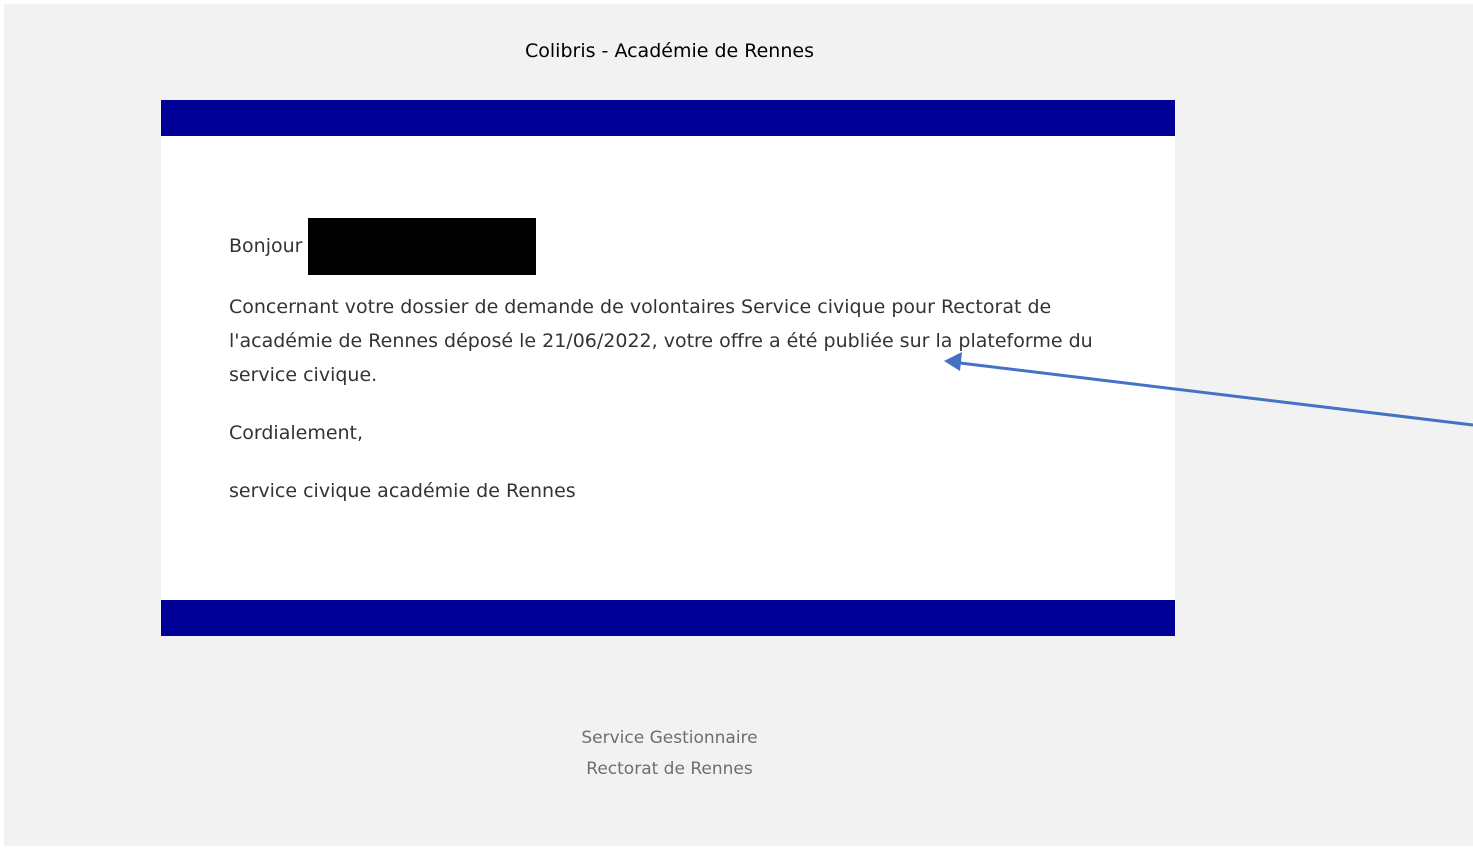 The image size is (1473, 850). What do you see at coordinates (296, 433) in the screenshot?
I see `closing-text: Cordialement,` at bounding box center [296, 433].